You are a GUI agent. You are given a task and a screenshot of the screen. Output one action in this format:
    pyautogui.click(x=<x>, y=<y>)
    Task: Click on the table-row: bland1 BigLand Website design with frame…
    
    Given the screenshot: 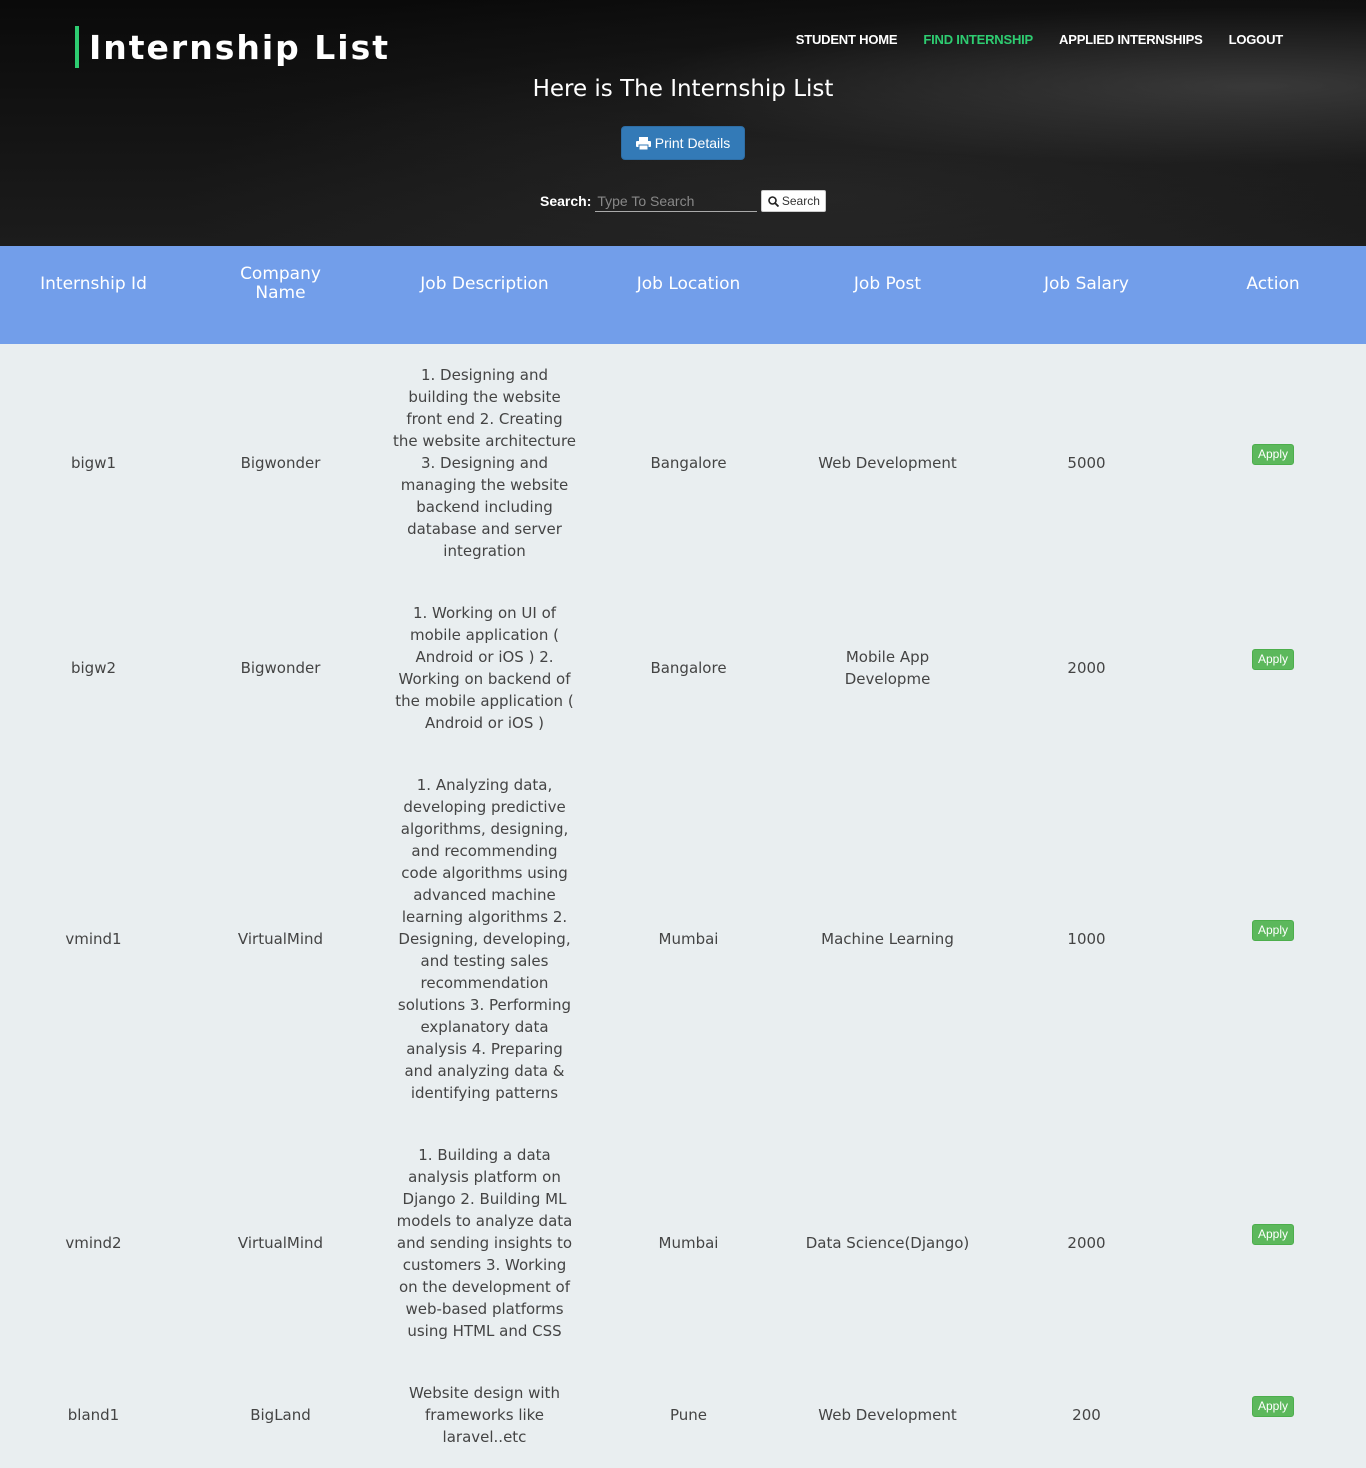 What is the action you would take?
    pyautogui.click(x=683, y=1415)
    